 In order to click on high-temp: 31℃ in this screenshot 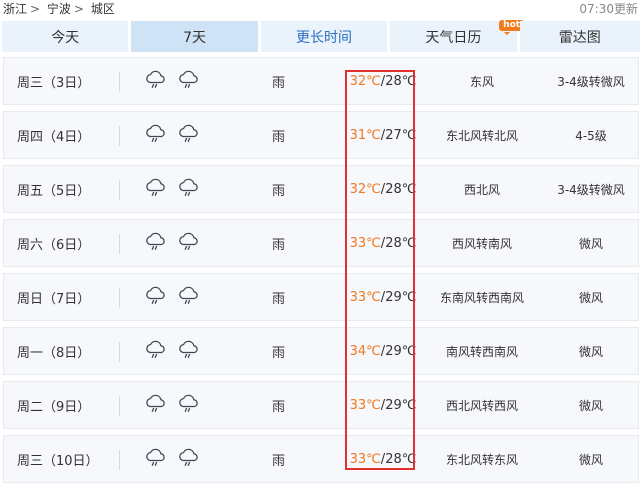, I will do `click(365, 135)`.